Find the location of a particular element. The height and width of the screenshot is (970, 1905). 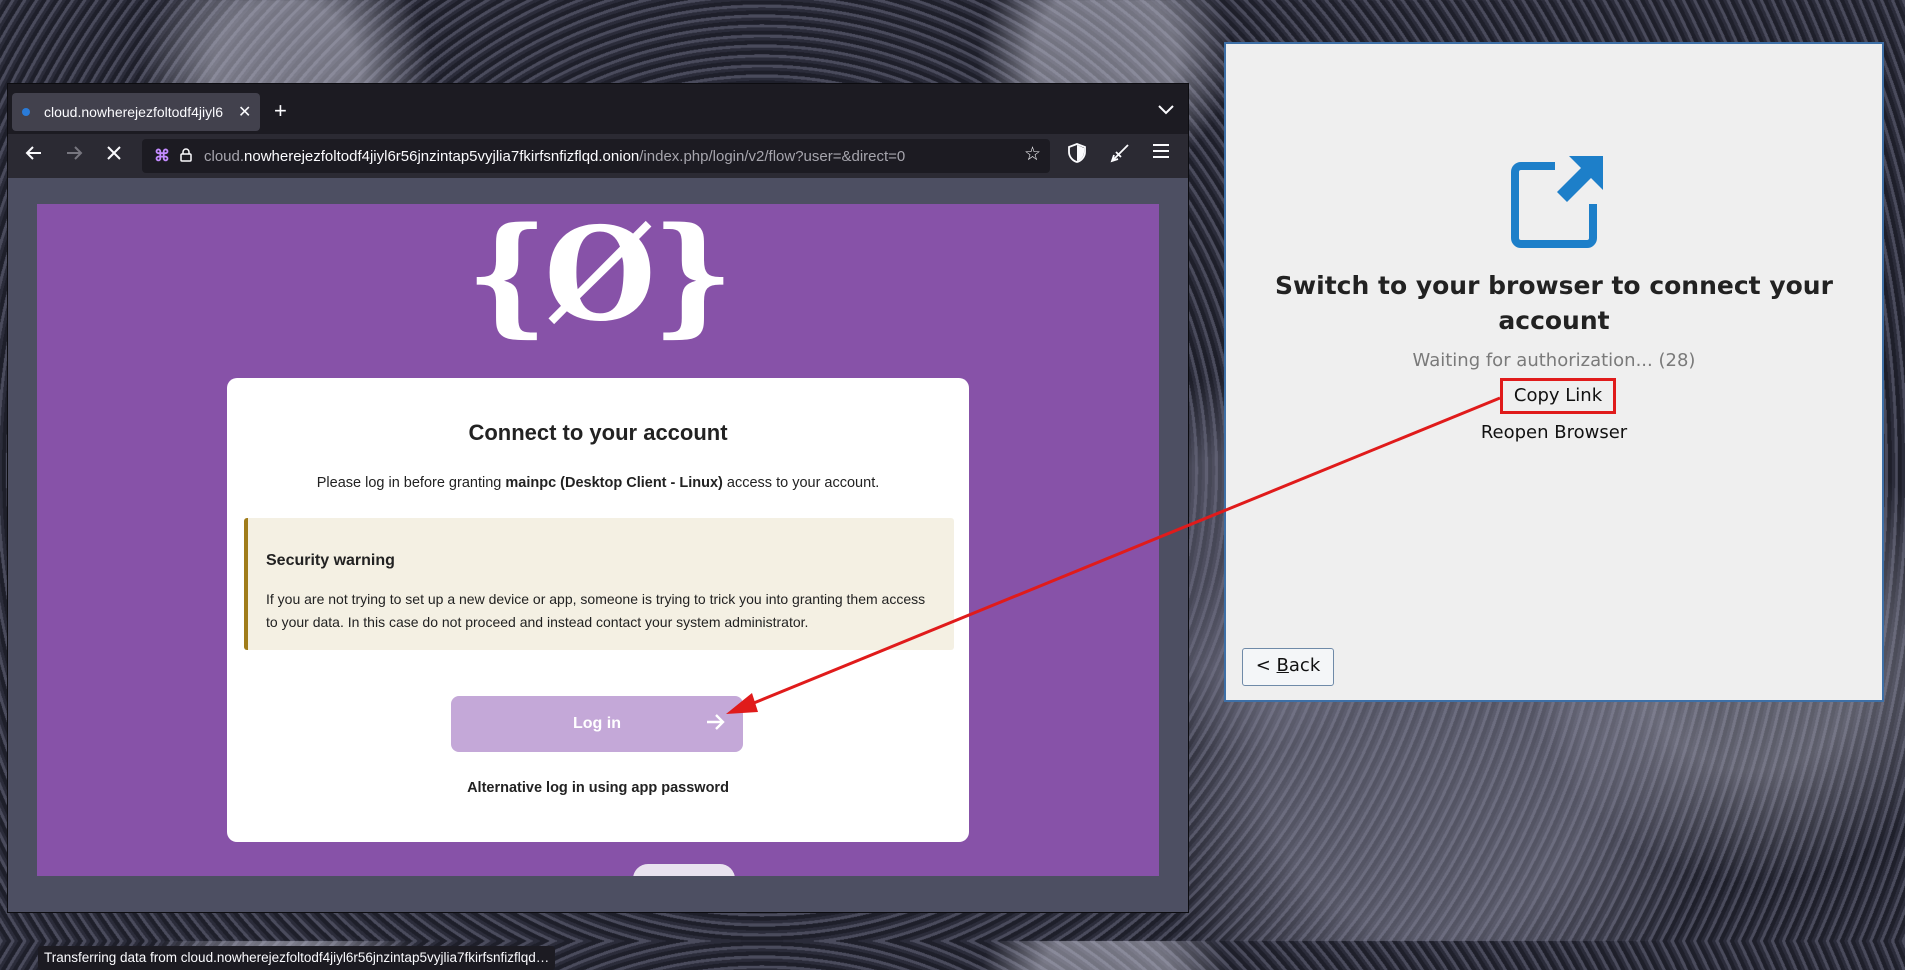

login-button-label: Log in is located at coordinates (597, 723).